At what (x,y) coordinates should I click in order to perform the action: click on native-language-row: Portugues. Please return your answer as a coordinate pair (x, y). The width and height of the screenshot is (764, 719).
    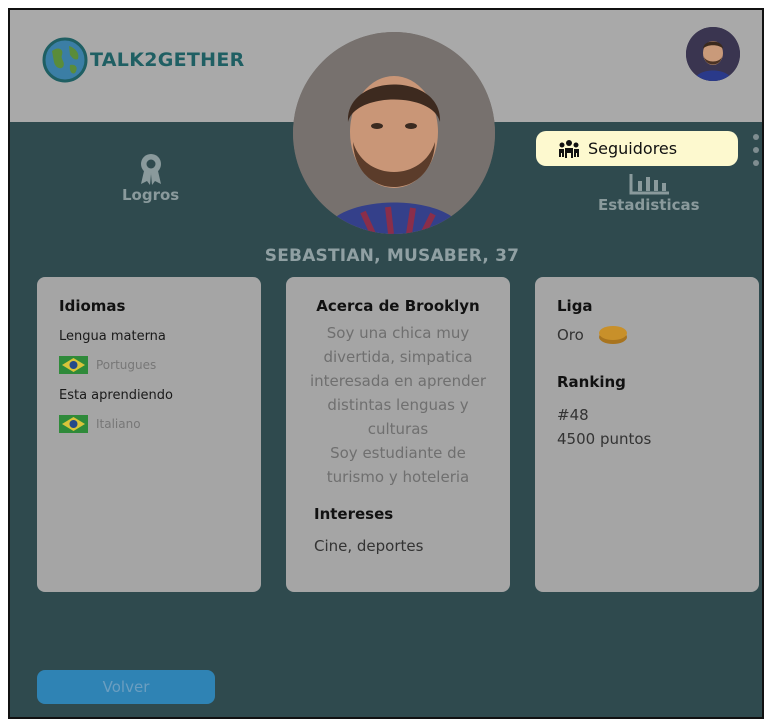
    Looking at the image, I should click on (149, 365).